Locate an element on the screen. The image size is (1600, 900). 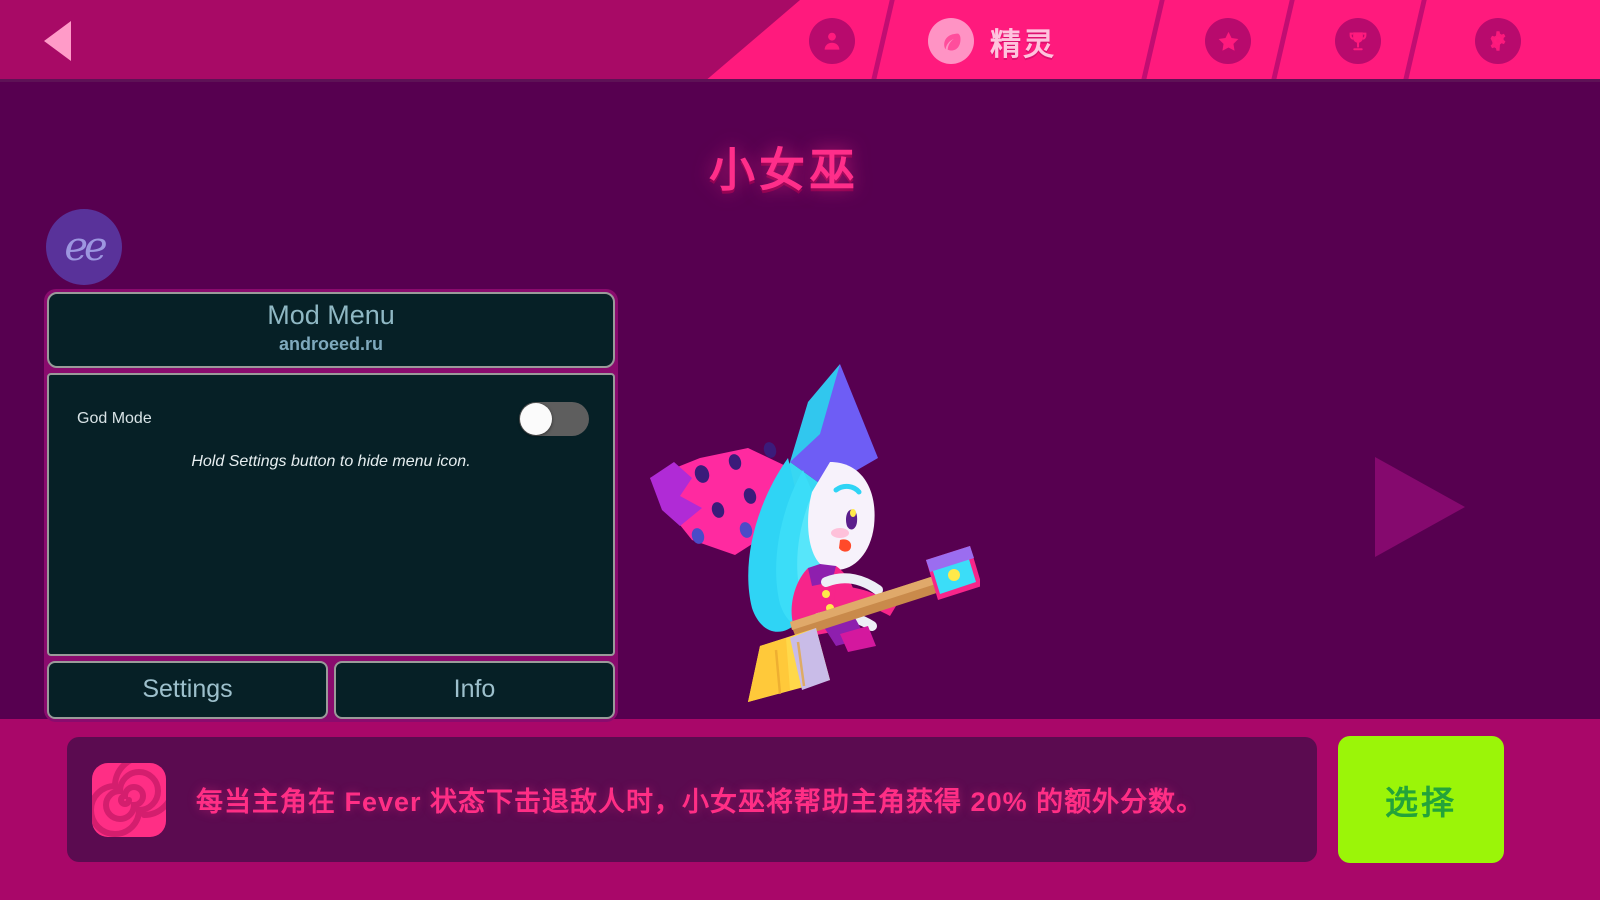
star-icon is located at coordinates (1228, 41).